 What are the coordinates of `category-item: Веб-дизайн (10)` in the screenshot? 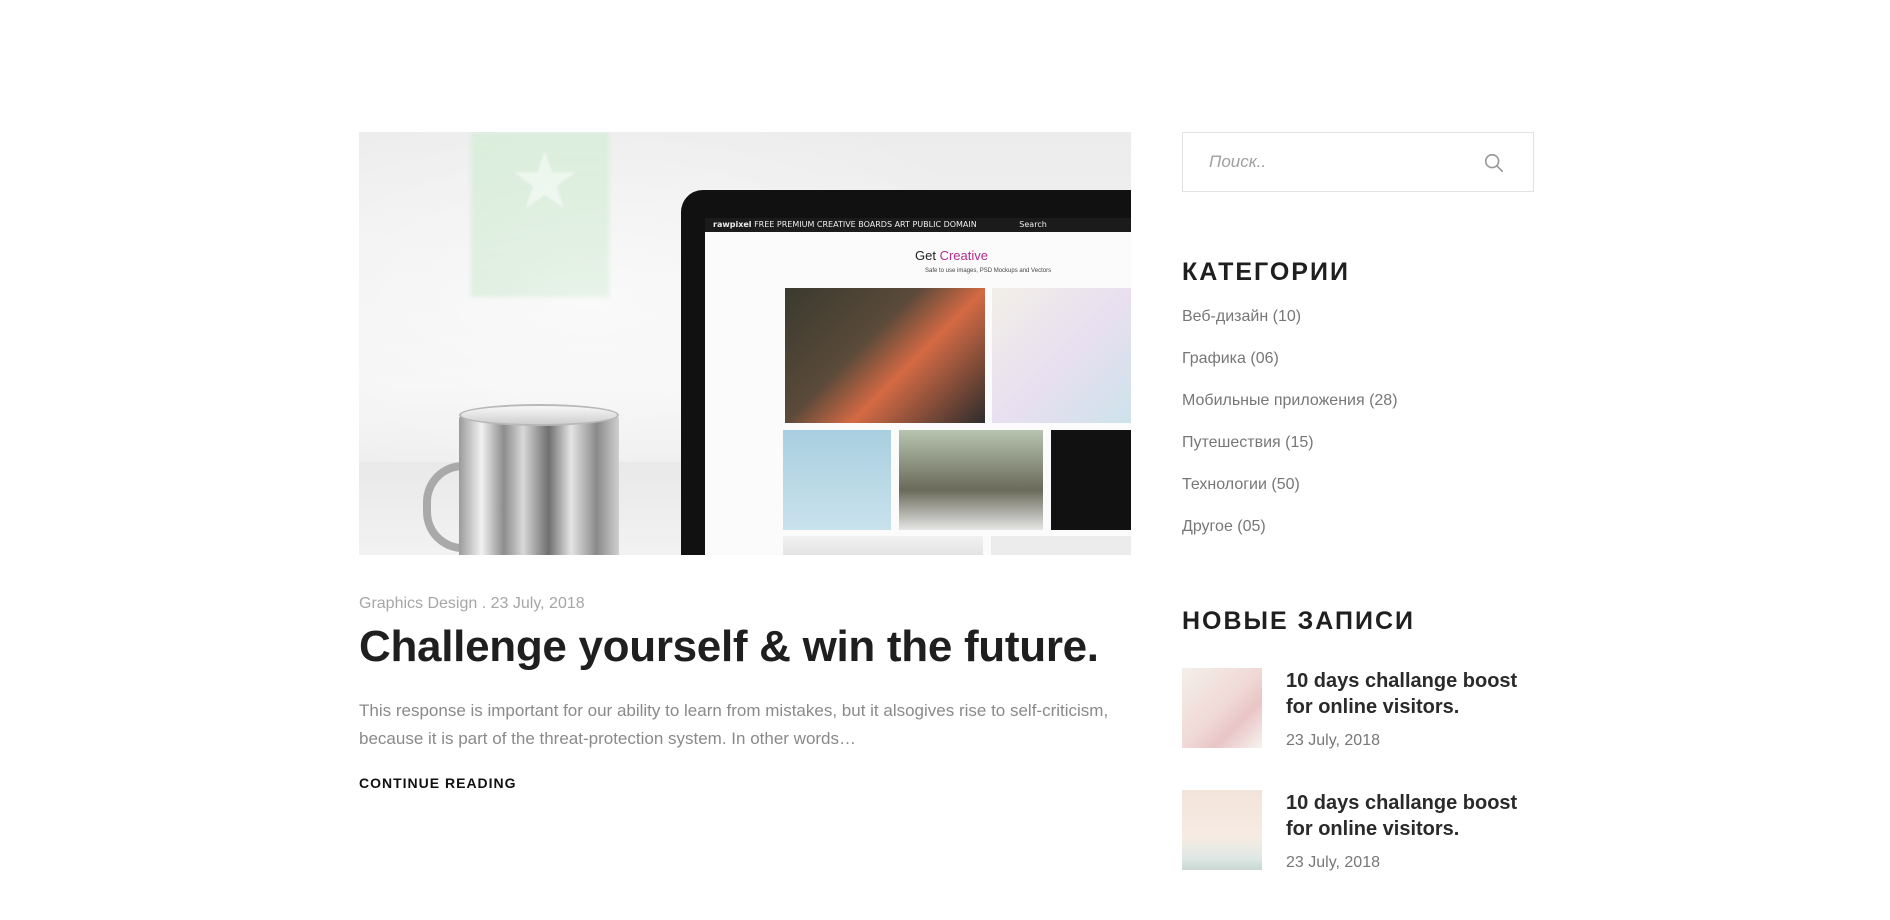 It's located at (1358, 317).